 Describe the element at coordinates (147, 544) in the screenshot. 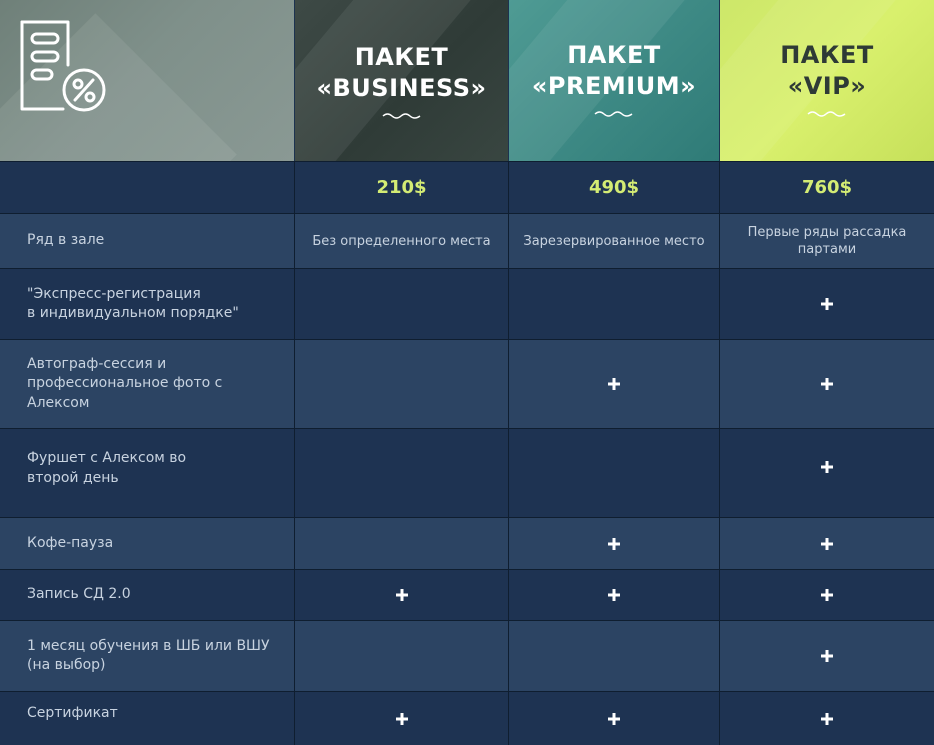

I see `row-label: Кофе-пауза` at that location.